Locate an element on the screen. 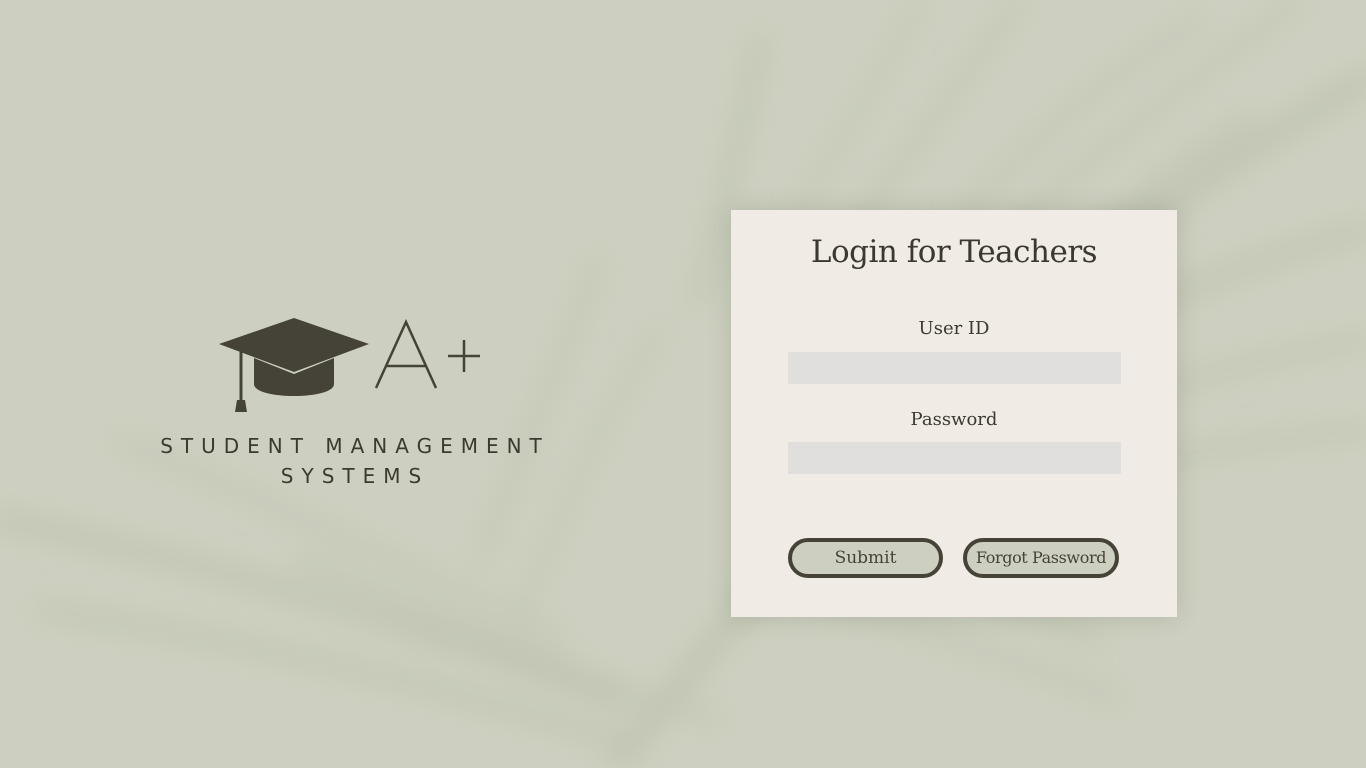 The image size is (1366, 768). logo-mark is located at coordinates (356, 368).